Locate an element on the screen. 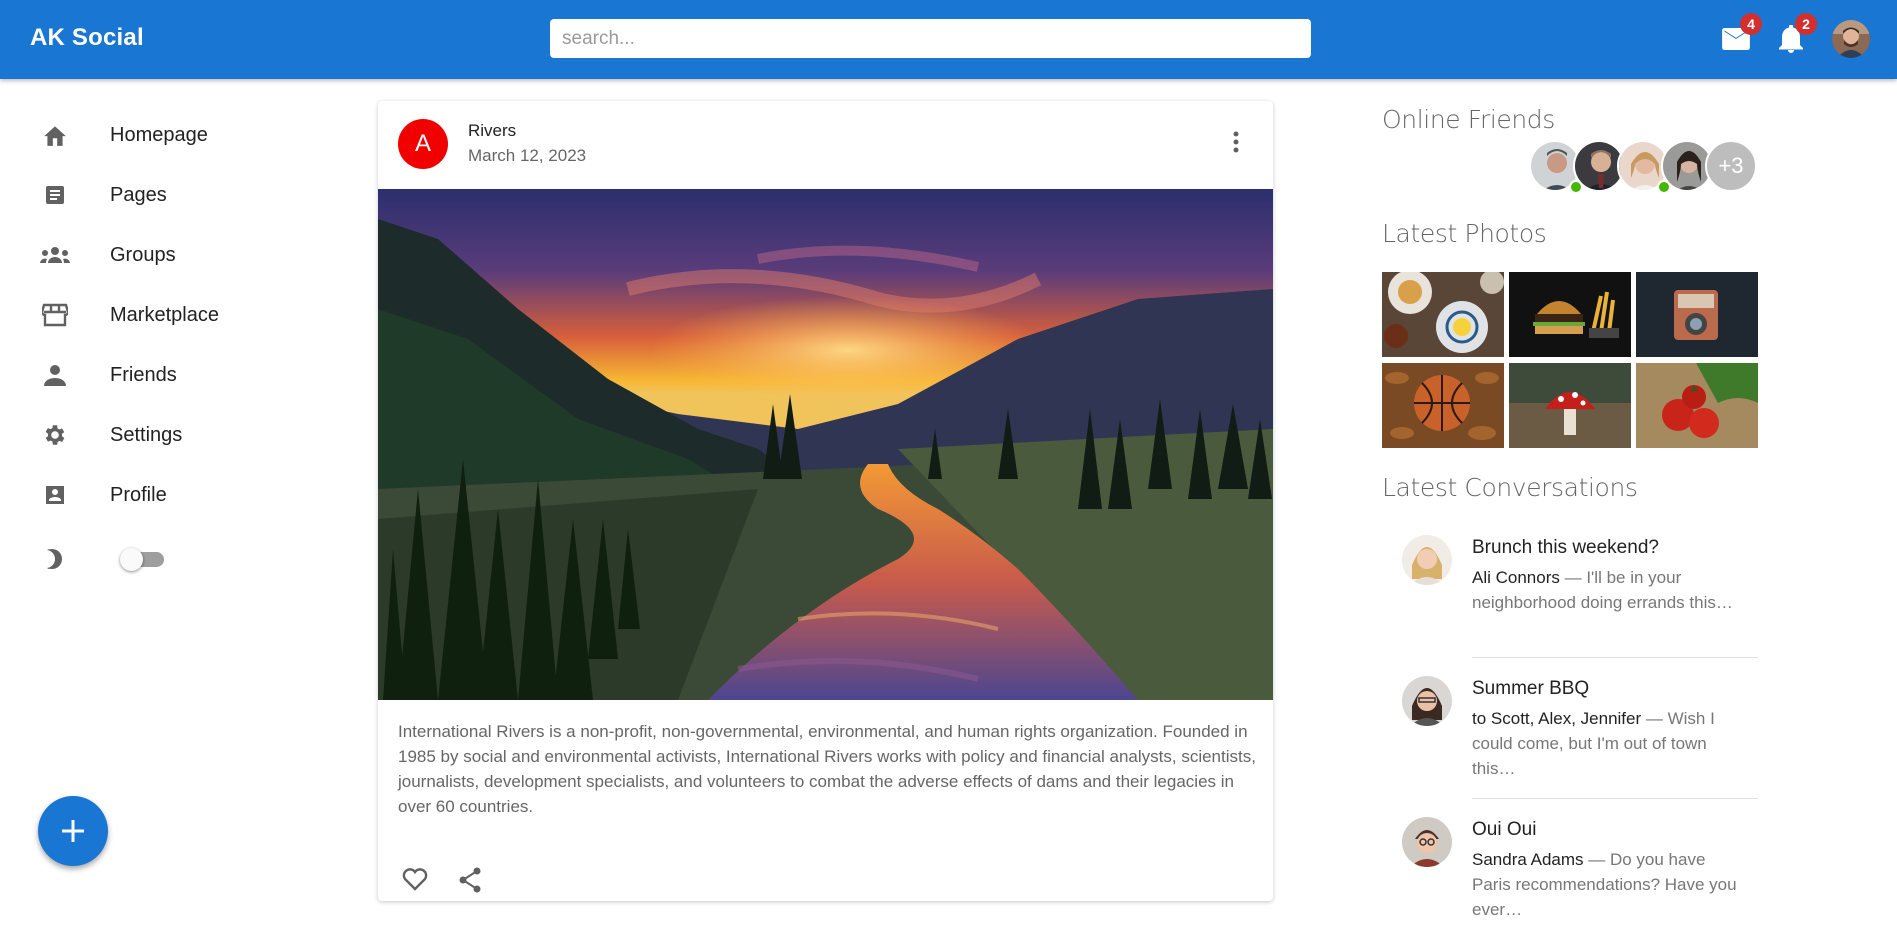  mail-button: 4 is located at coordinates (1740, 34).